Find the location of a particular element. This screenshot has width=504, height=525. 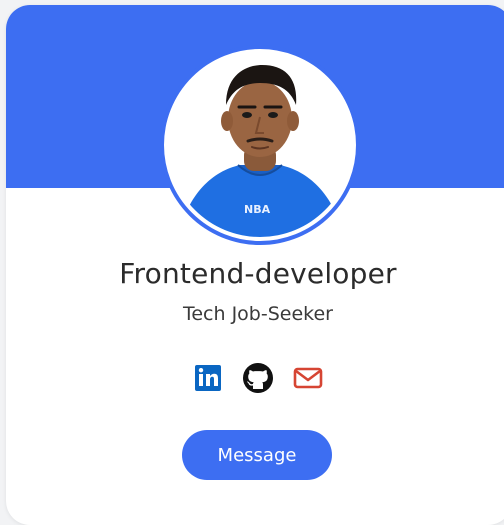

email-link is located at coordinates (308, 378).